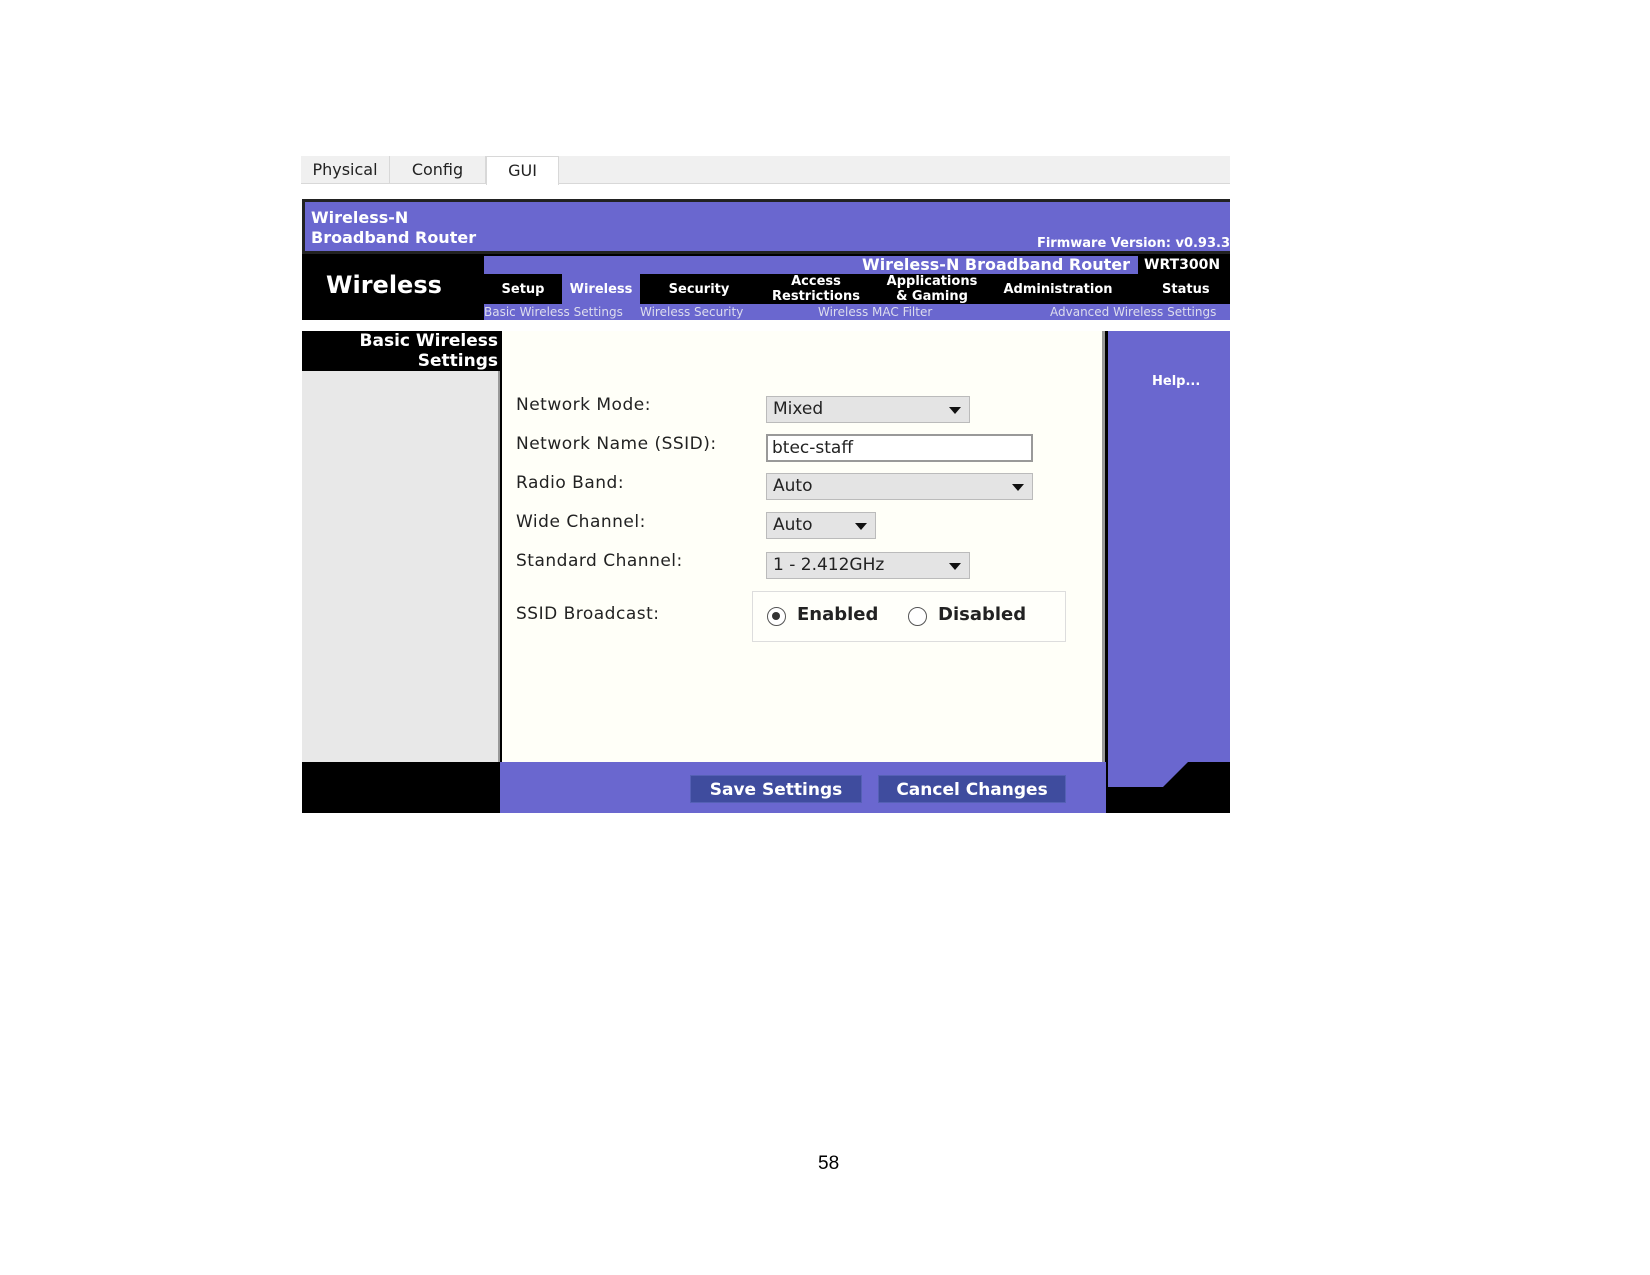 The width and height of the screenshot is (1650, 1275). Describe the element at coordinates (821, 525) in the screenshot. I see `wide-channel-select: Auto` at that location.